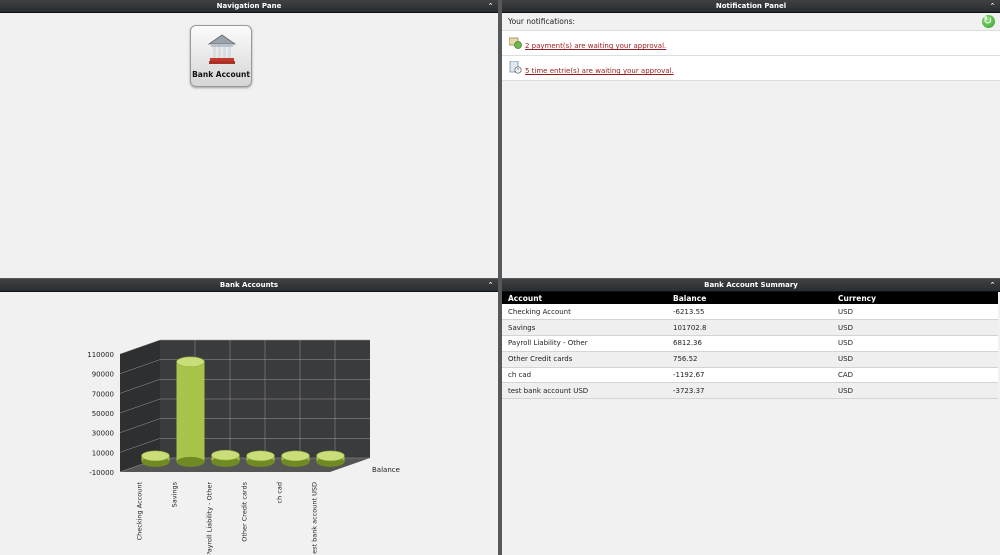 Image resolution: width=1000 pixels, height=555 pixels. What do you see at coordinates (542, 21) in the screenshot?
I see `notifications-heading: Your notifications:` at bounding box center [542, 21].